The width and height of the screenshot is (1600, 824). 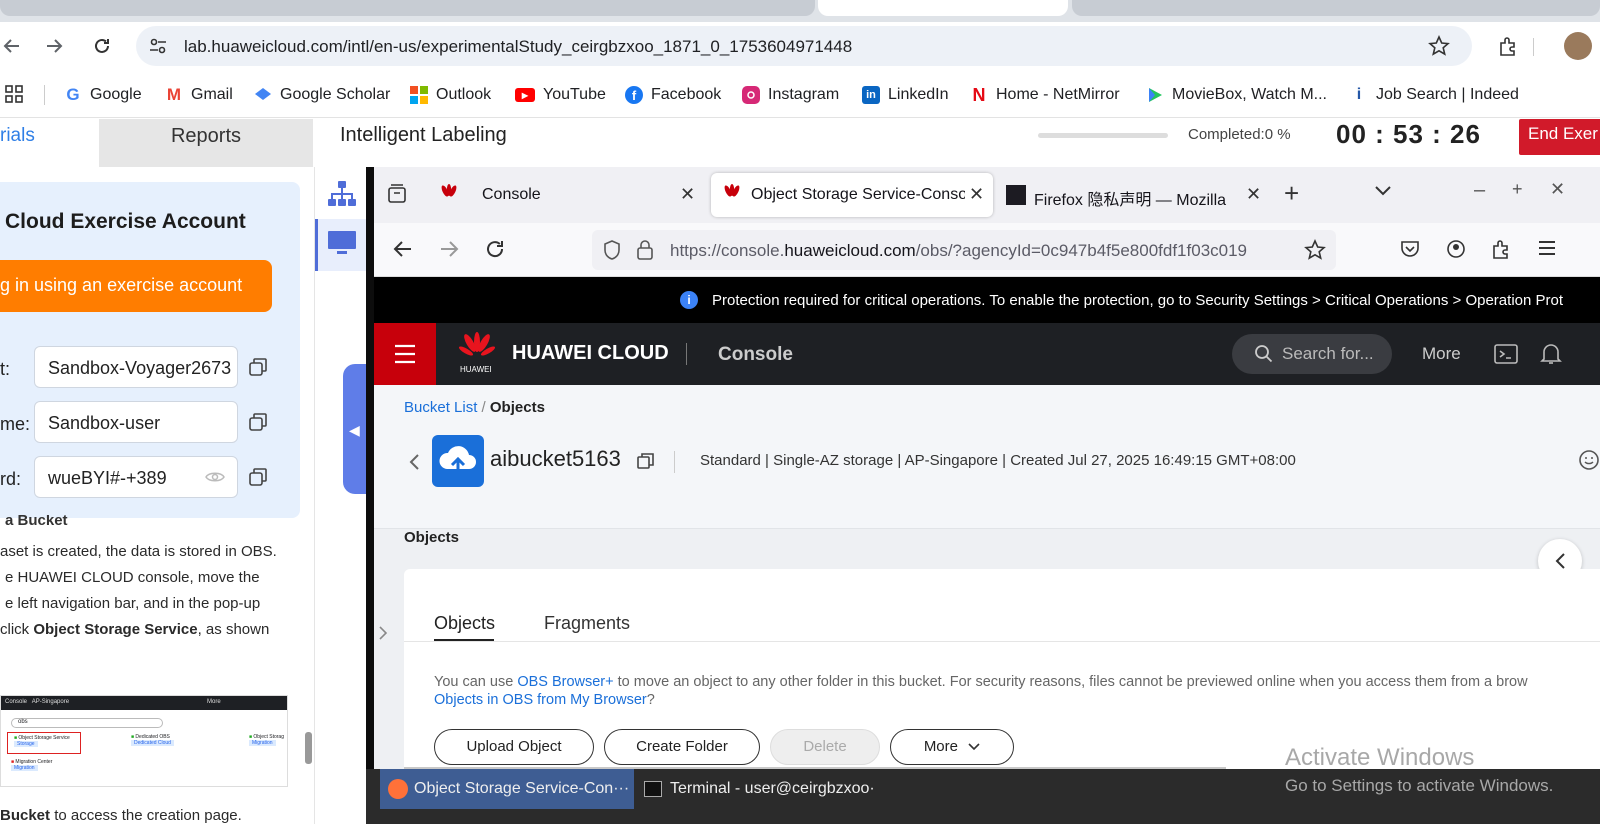 What do you see at coordinates (322, 95) in the screenshot?
I see `bookmark-google-scholar: Google Scholar` at bounding box center [322, 95].